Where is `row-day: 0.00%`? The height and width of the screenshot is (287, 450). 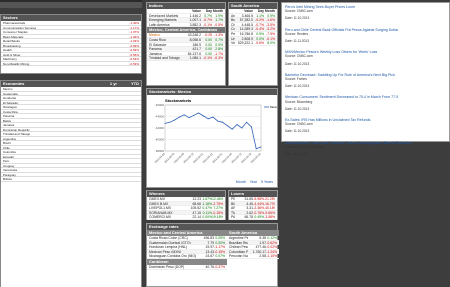 row-day: 0.00% is located at coordinates (207, 217).